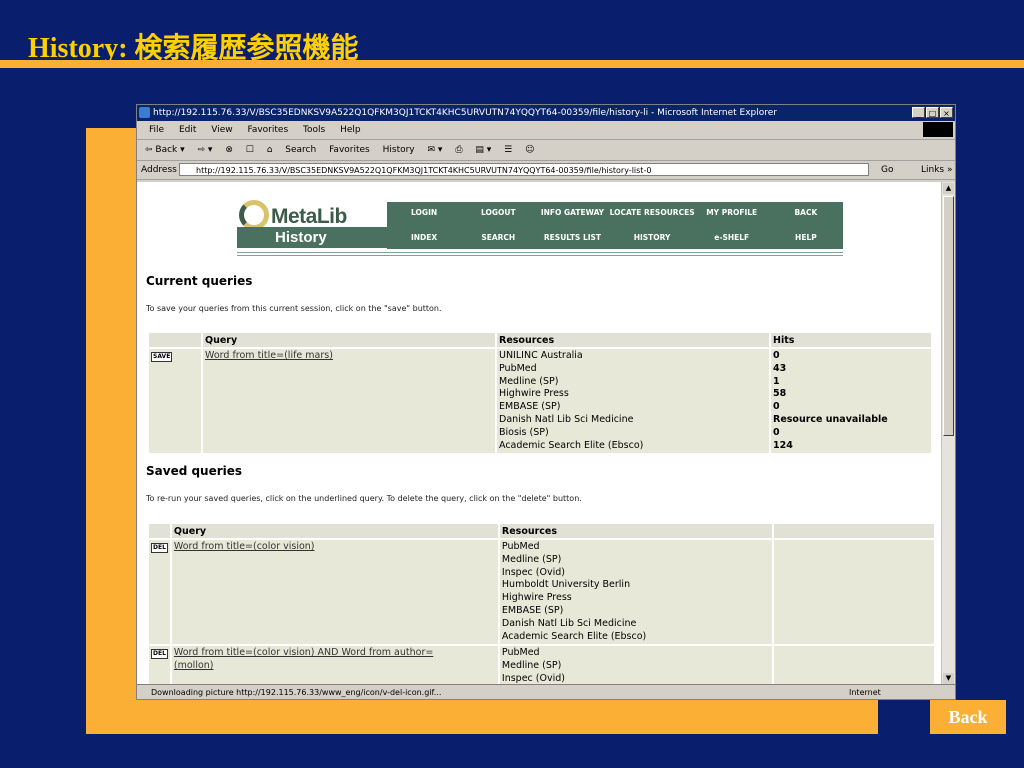 This screenshot has width=1024, height=768. Describe the element at coordinates (887, 170) in the screenshot. I see `go-button: Go` at that location.